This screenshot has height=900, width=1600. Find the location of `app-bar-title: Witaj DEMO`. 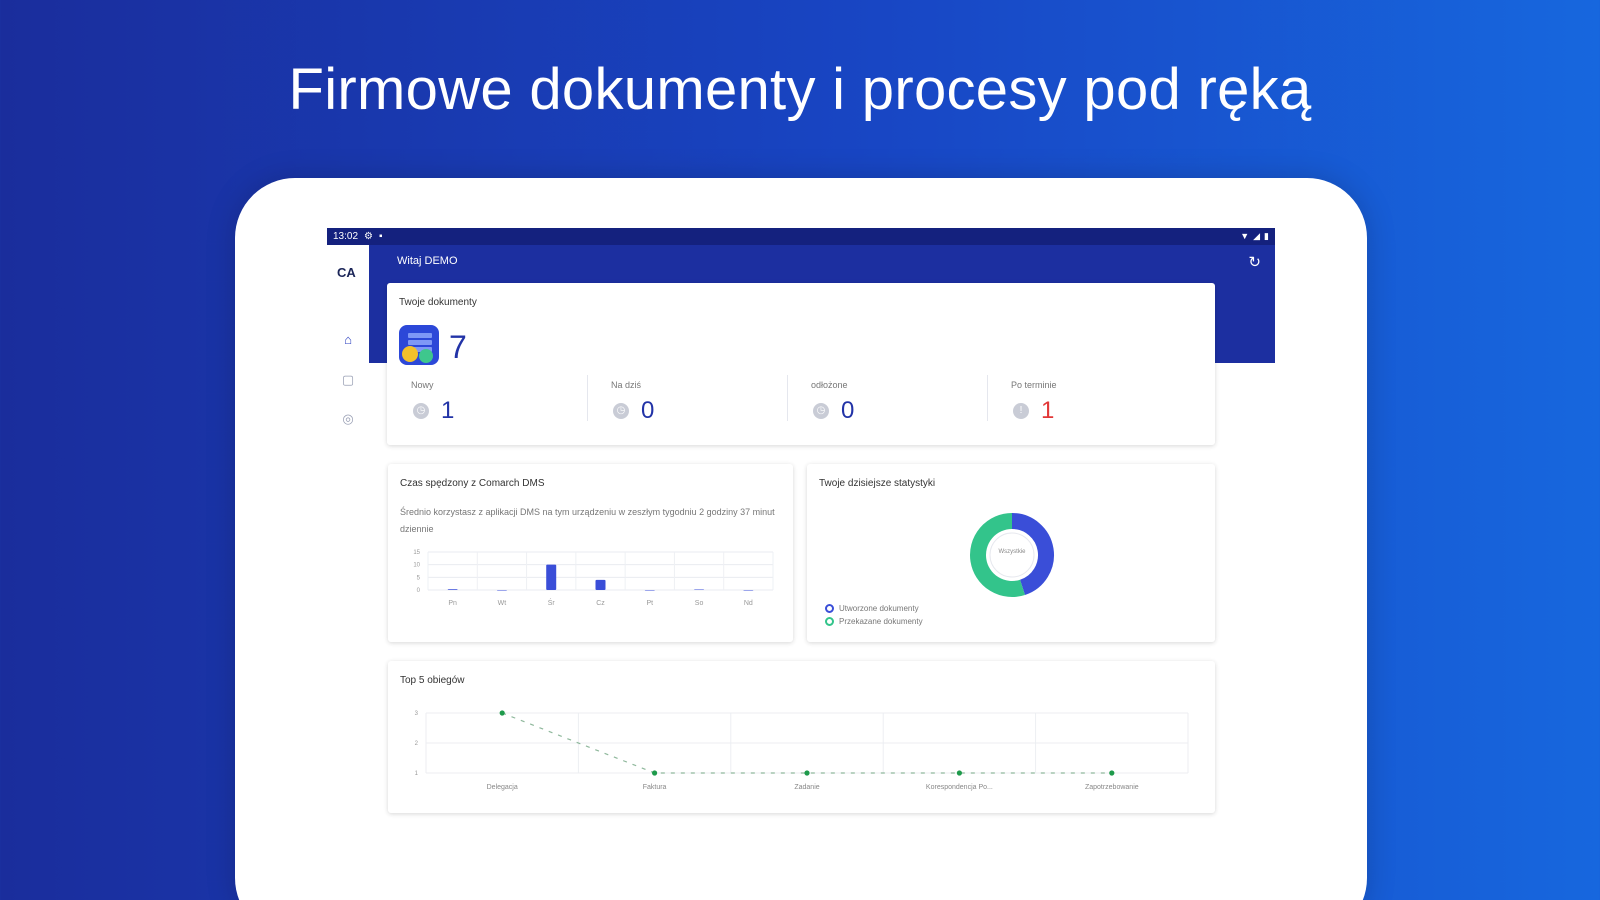

app-bar-title: Witaj DEMO is located at coordinates (427, 261).